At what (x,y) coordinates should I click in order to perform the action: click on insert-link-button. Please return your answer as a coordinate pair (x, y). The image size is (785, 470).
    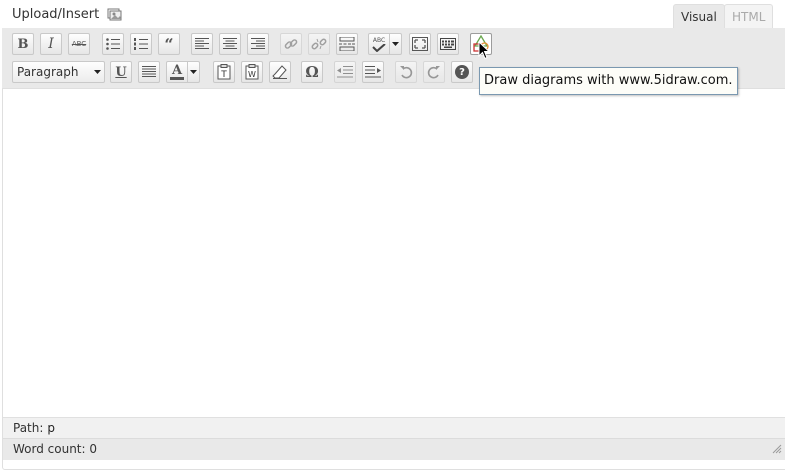
    Looking at the image, I should click on (291, 44).